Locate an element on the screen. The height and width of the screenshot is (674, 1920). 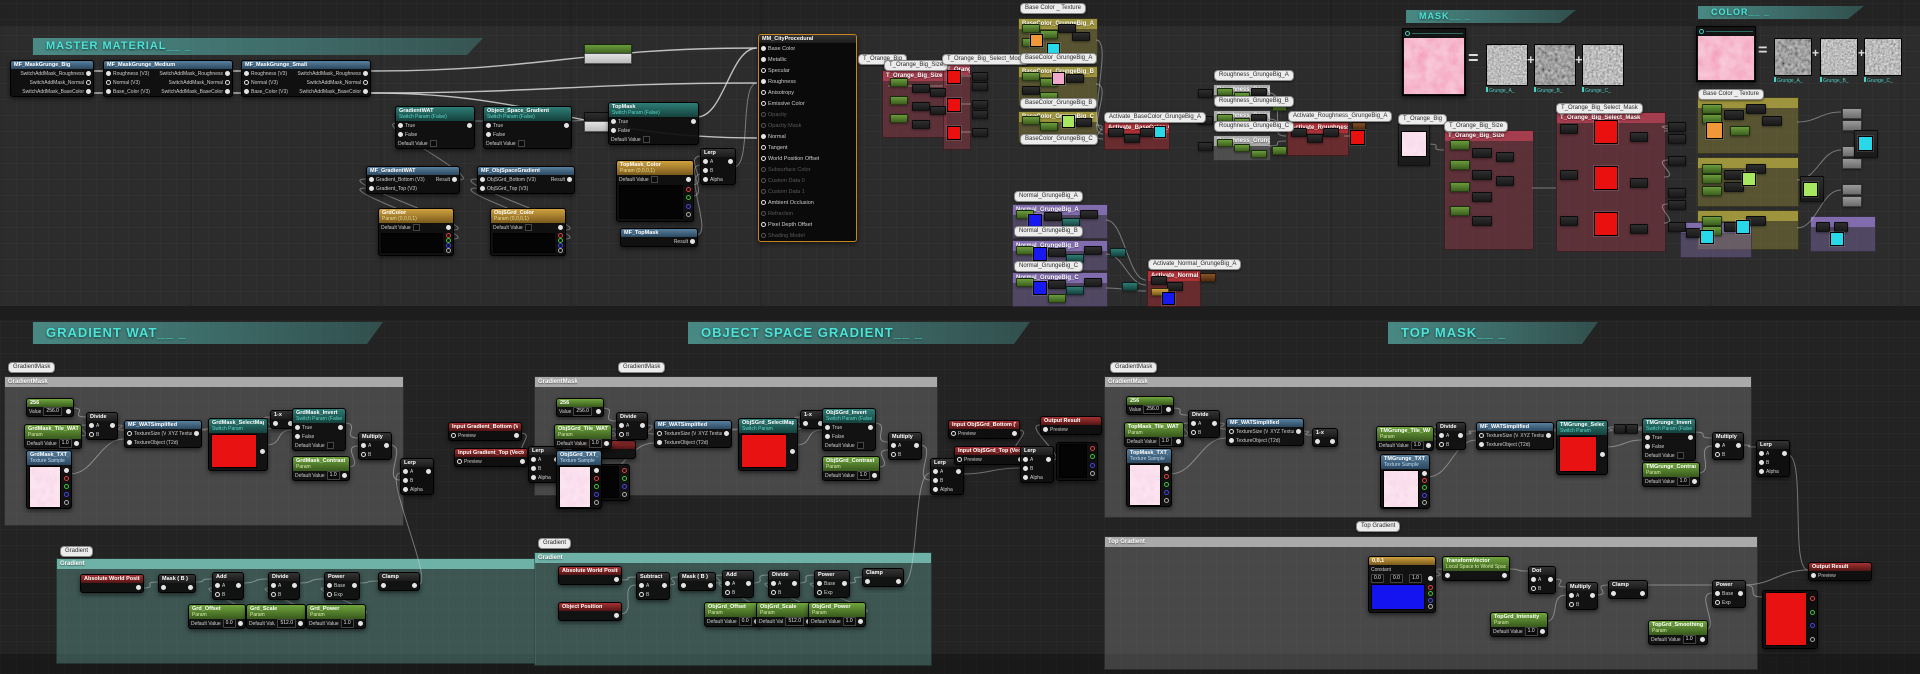
node-header: GrdMask_SelectMap Switch Param is located at coordinates (238, 426).